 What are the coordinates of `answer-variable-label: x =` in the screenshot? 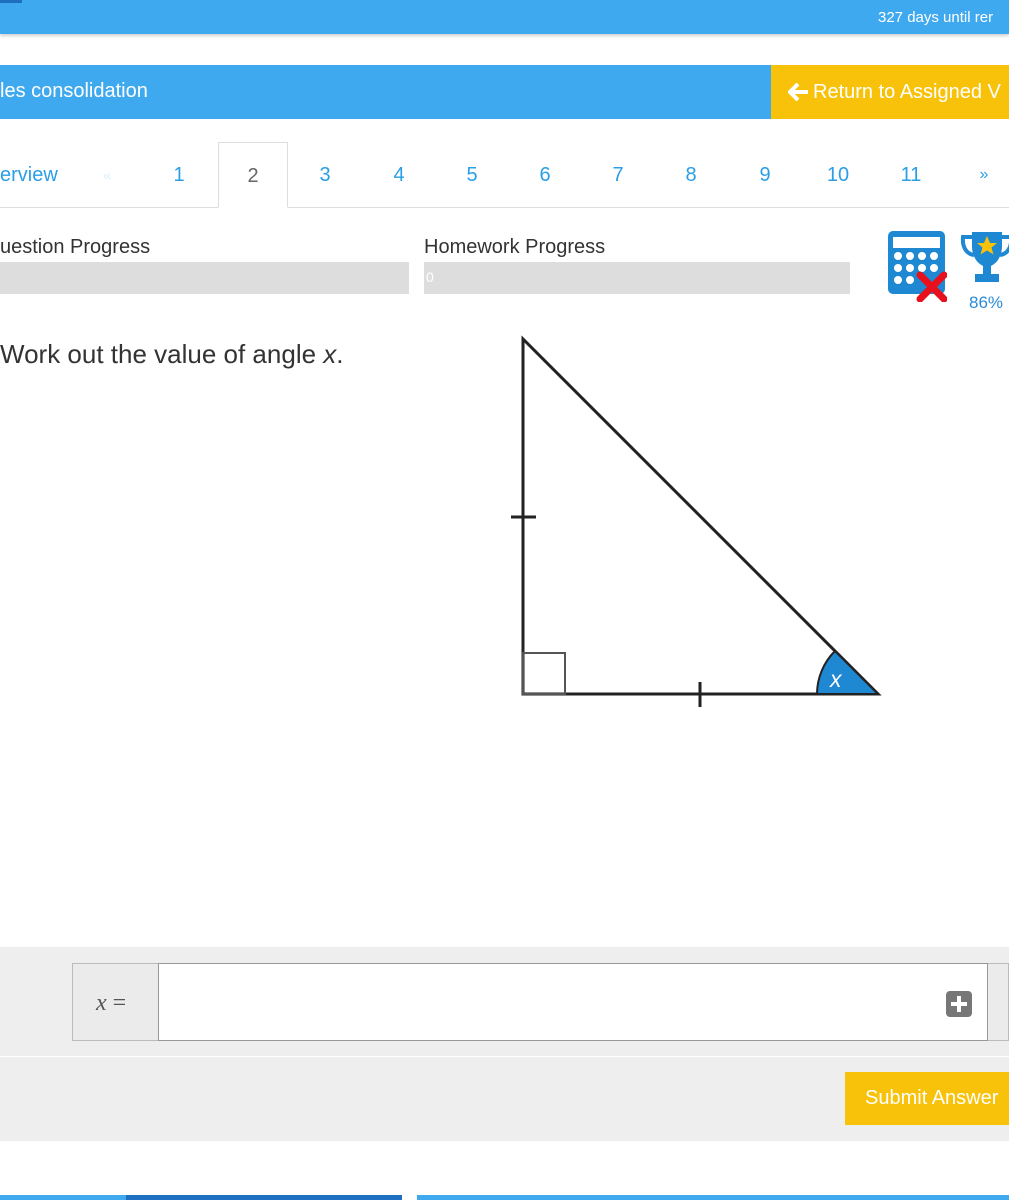 It's located at (111, 1003).